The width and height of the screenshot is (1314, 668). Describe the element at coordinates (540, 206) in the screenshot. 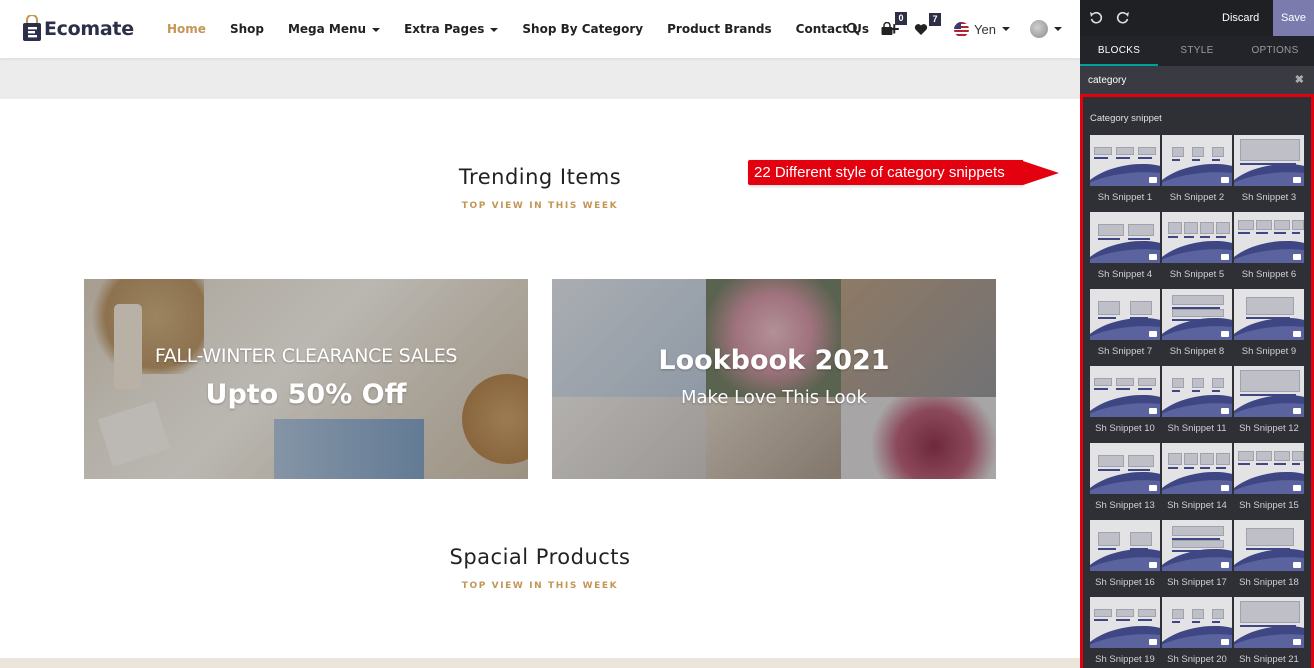

I see `trending-subtitle: TOP VIEW IN THIS WEEK` at that location.